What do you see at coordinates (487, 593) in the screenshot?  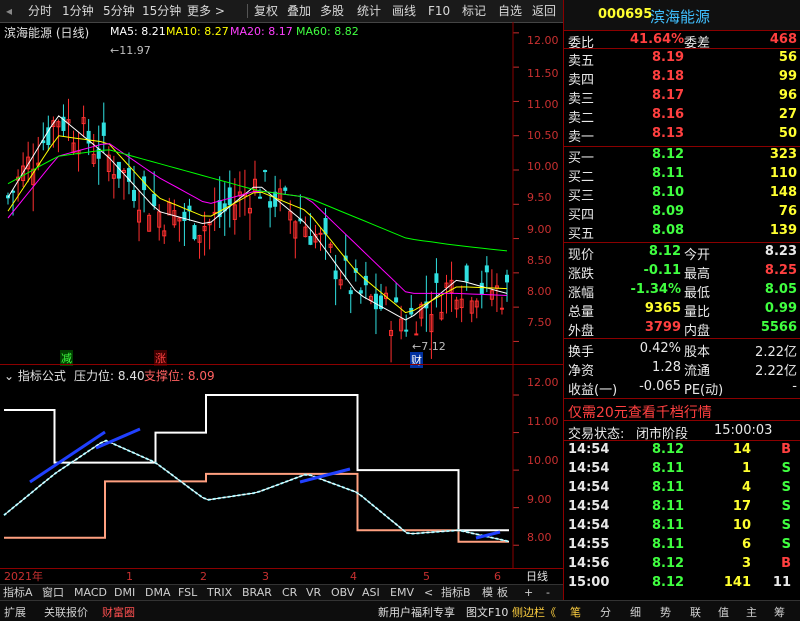 I see `tab-template: 模` at bounding box center [487, 593].